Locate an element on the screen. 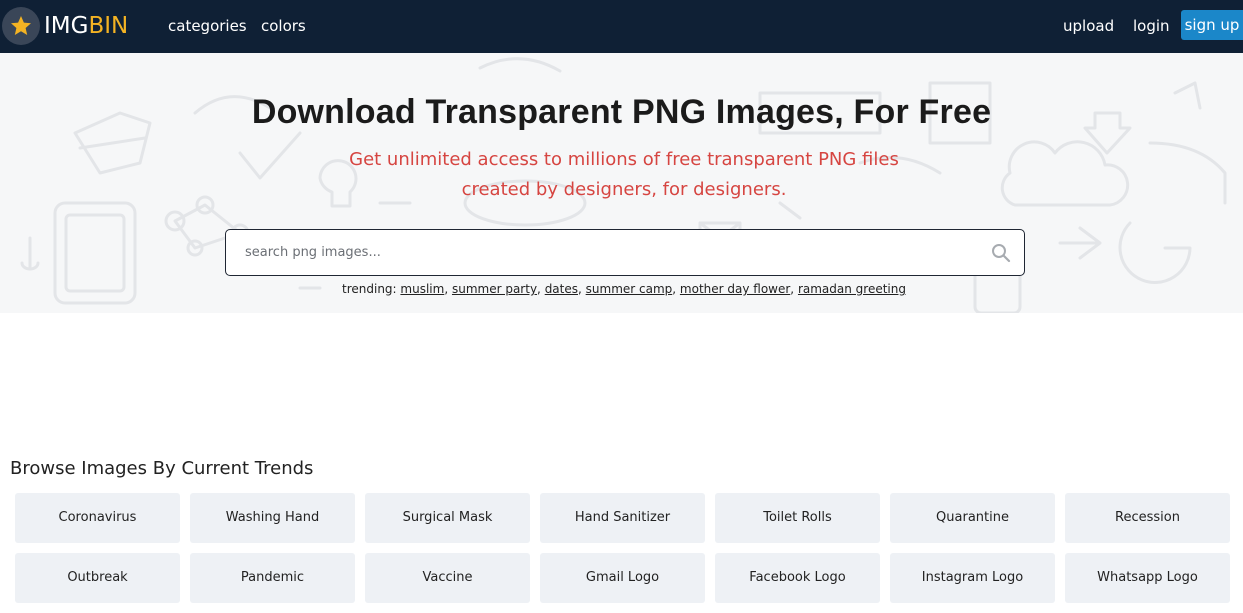 The height and width of the screenshot is (613, 1243). nav-upload-link: upload is located at coordinates (1088, 26).